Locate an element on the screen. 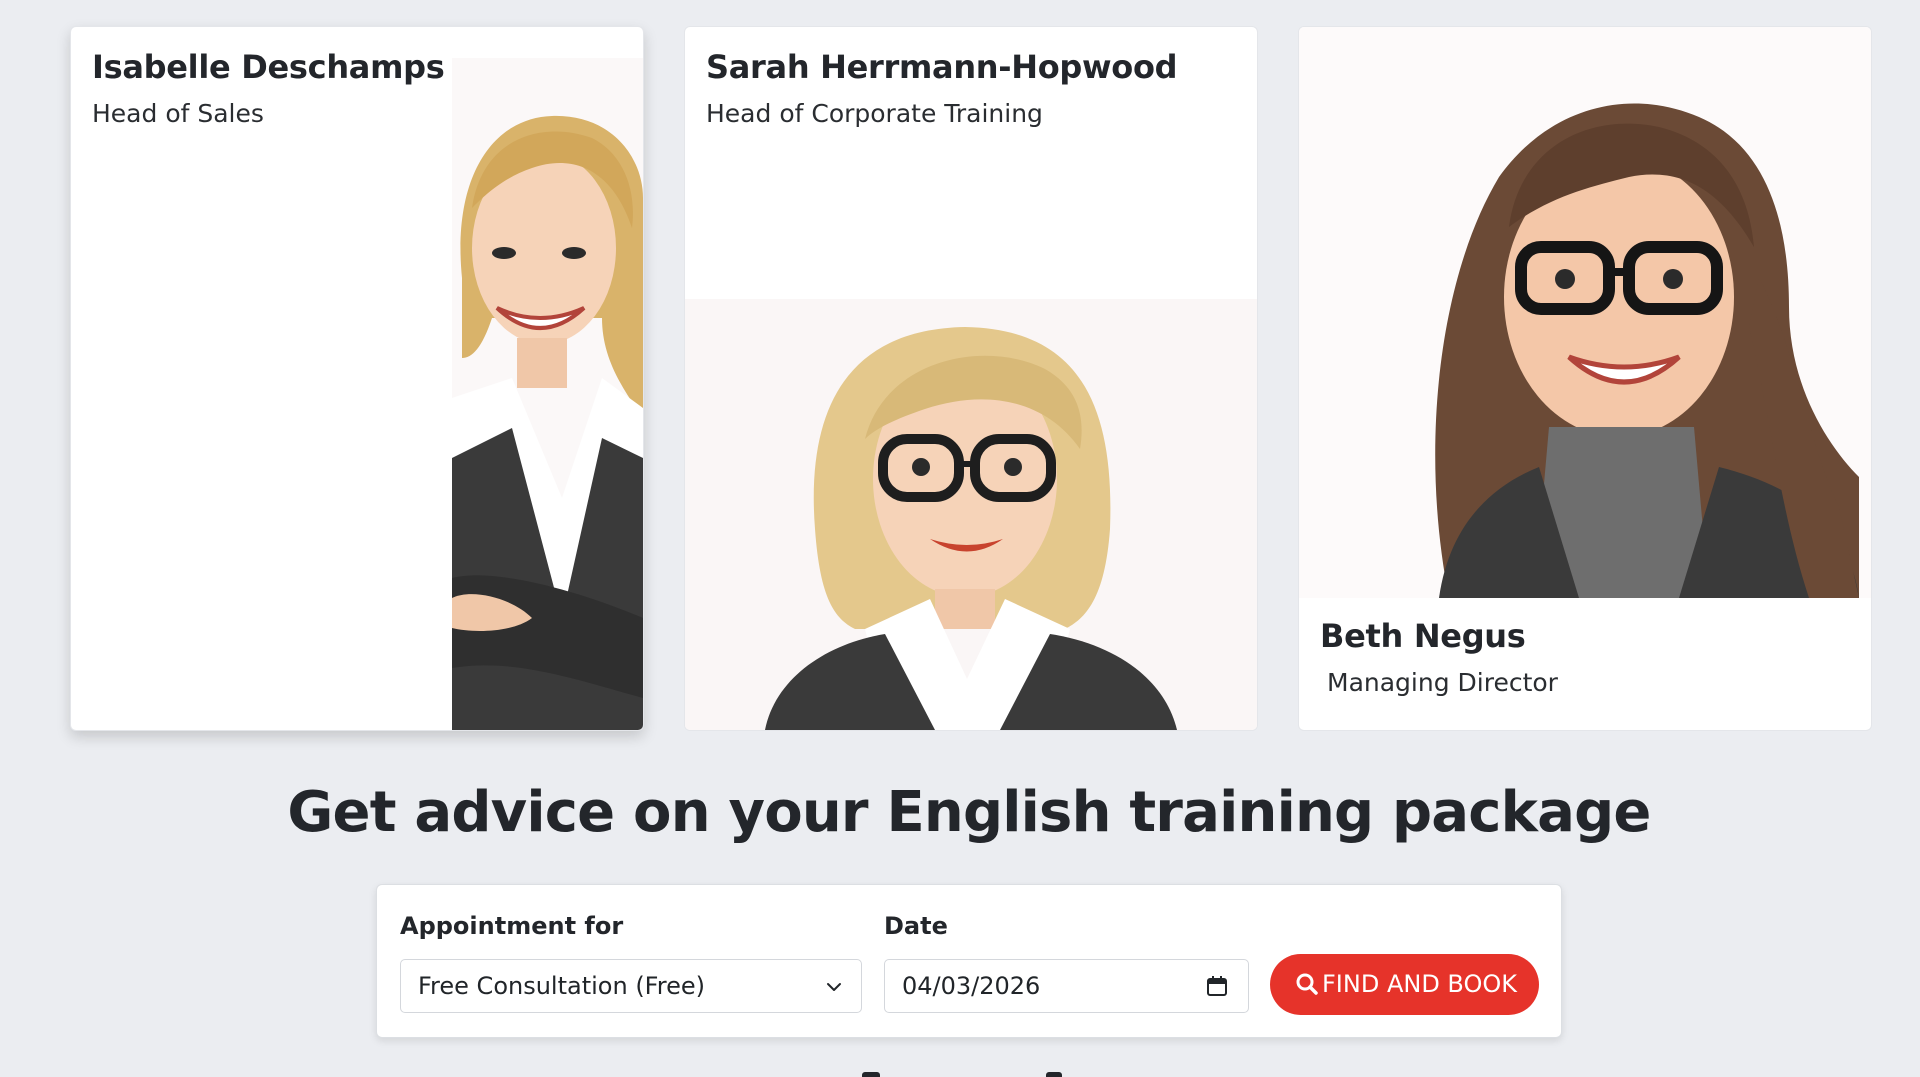  member-name: Isabelle Deschamps is located at coordinates (268, 67).